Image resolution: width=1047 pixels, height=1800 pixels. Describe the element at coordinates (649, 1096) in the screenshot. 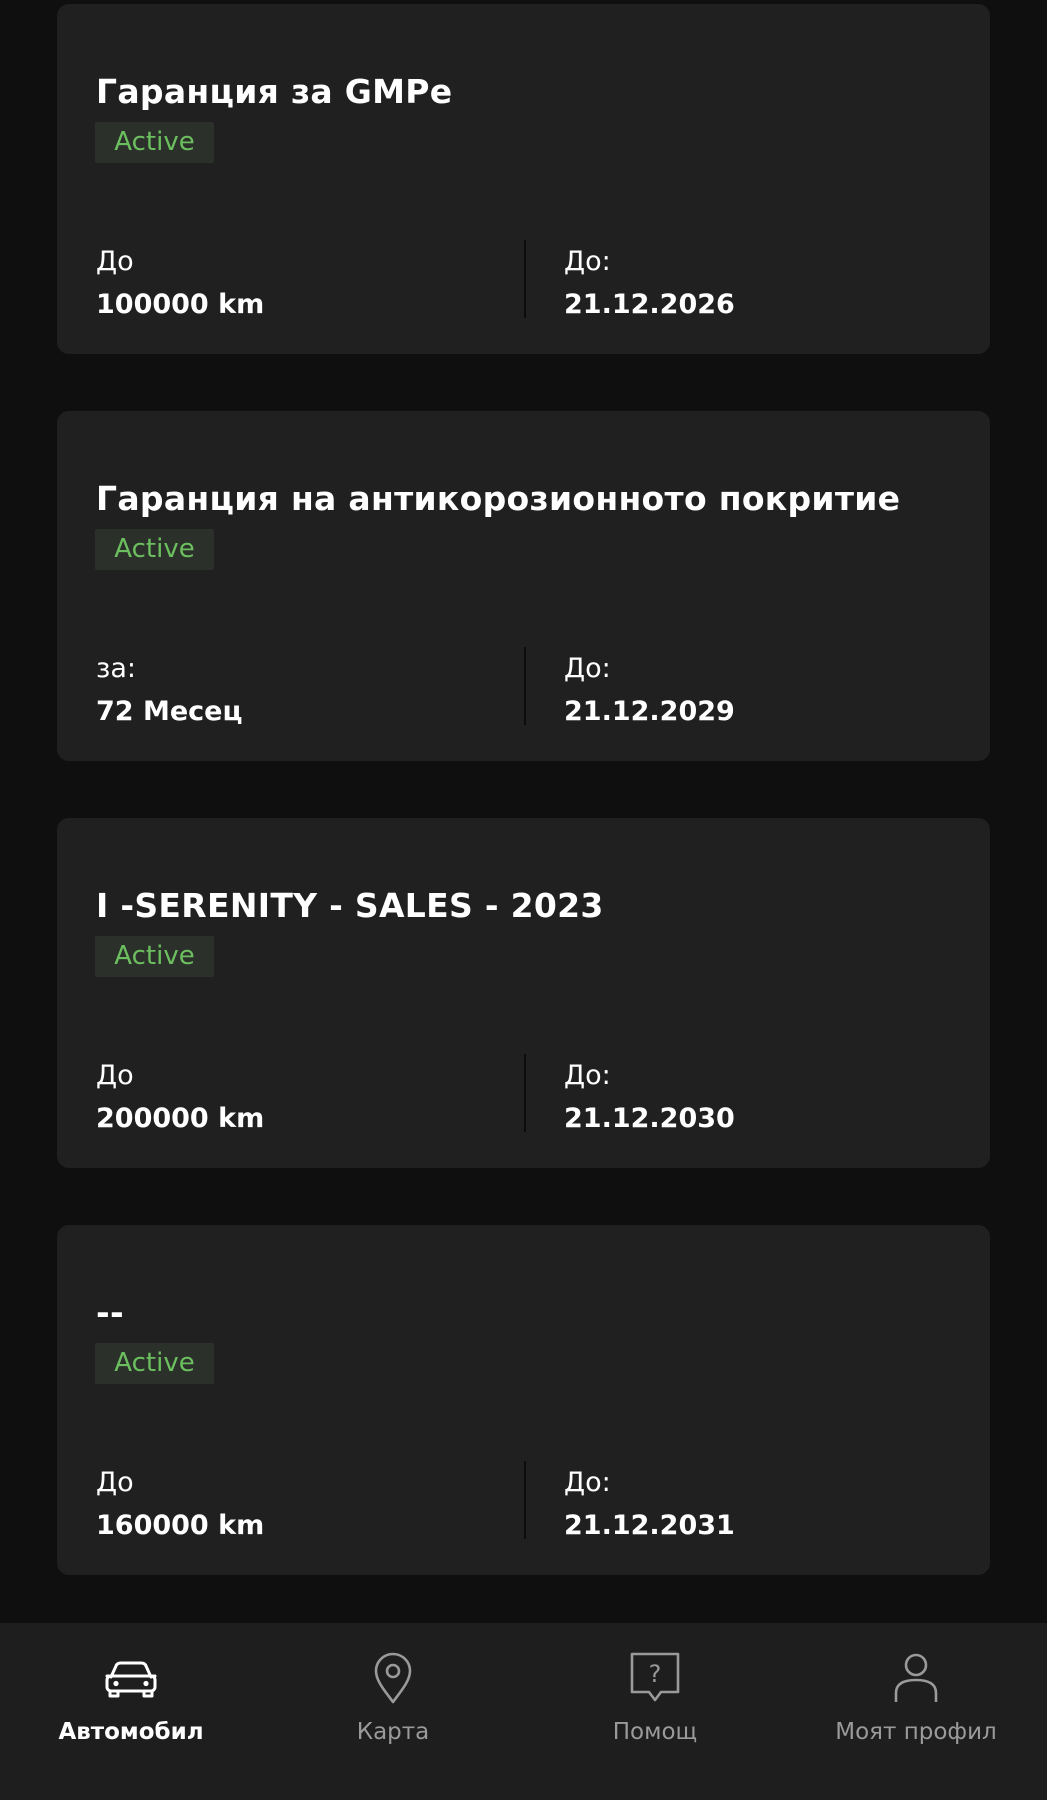

I see `warranty-expiry: До: 21.12.2030` at that location.